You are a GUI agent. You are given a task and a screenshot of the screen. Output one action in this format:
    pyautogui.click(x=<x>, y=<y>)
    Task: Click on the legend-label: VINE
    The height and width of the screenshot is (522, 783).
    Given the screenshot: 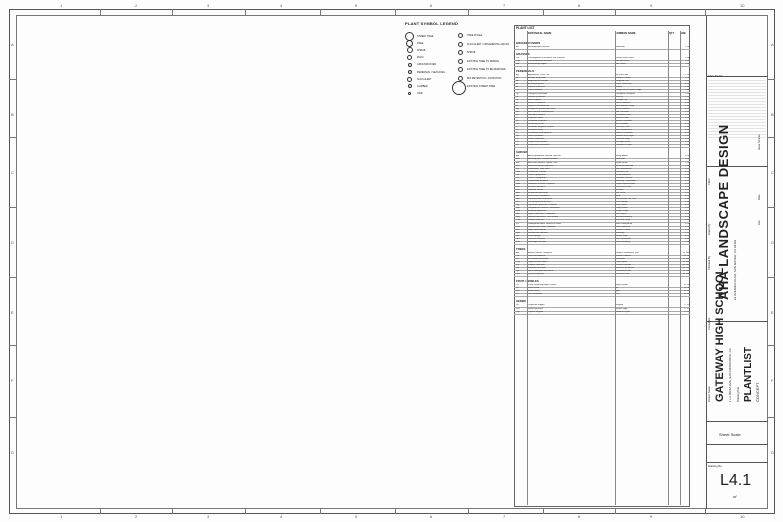 What is the action you would take?
    pyautogui.click(x=420, y=94)
    